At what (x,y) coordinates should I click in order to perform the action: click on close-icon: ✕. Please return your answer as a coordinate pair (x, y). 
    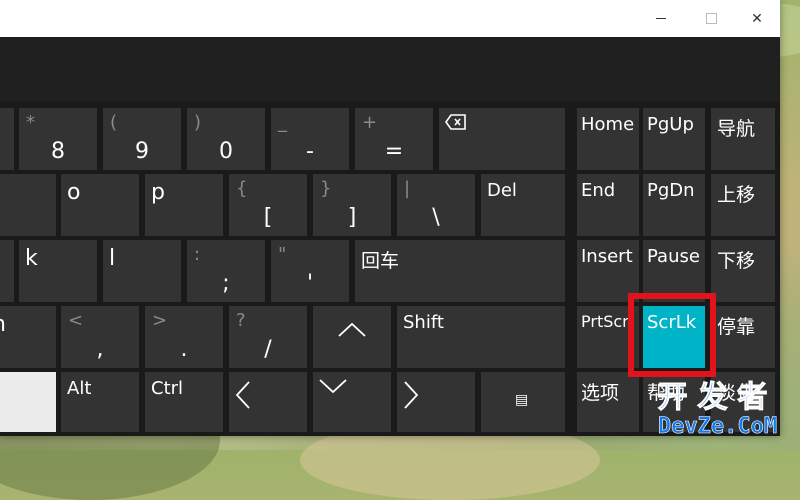
    Looking at the image, I should click on (757, 18).